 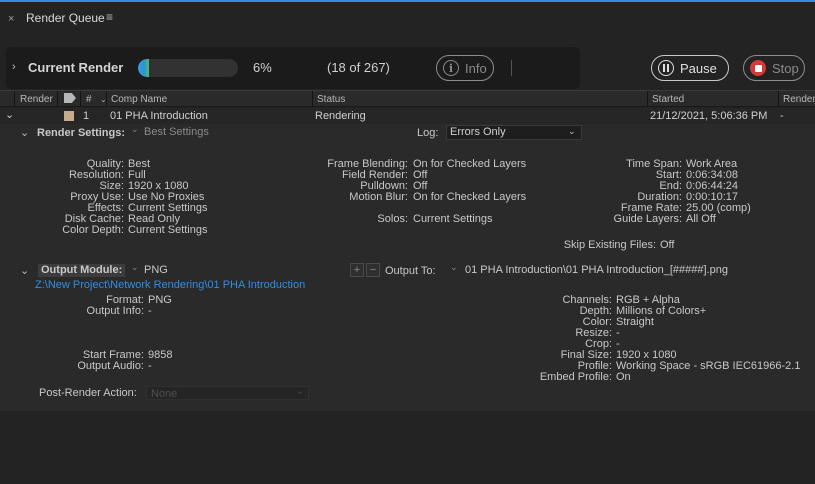 I want to click on render-settings-label: Render Settings:, so click(x=81, y=133).